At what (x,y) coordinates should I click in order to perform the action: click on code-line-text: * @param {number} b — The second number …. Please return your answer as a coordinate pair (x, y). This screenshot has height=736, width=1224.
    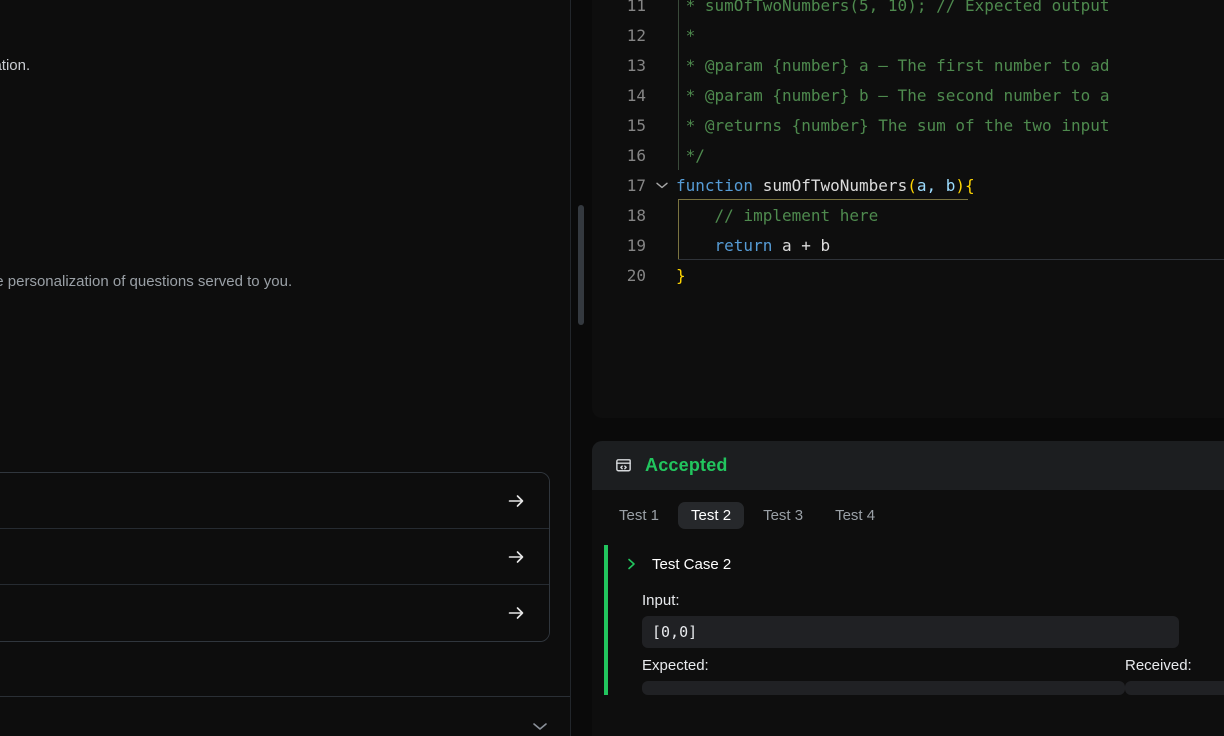
    Looking at the image, I should click on (948, 95).